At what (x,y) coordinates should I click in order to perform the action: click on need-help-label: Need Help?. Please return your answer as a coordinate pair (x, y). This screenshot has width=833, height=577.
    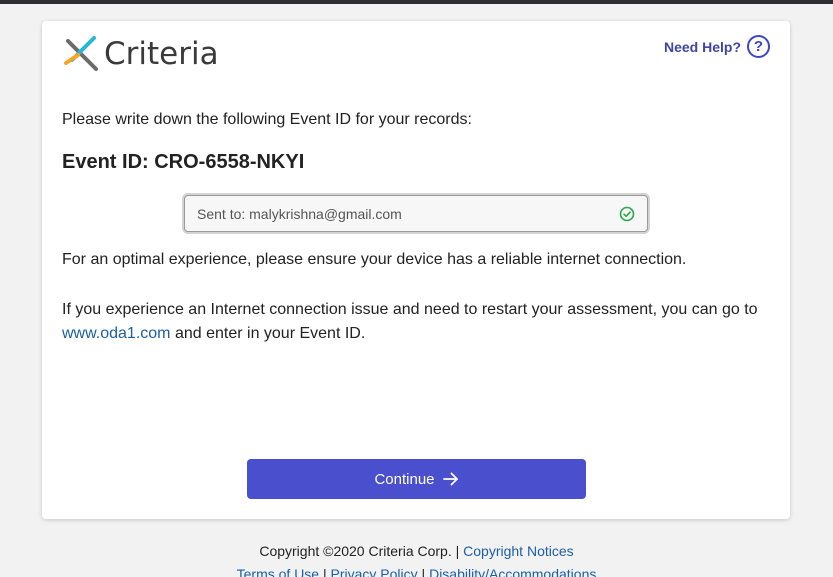
    Looking at the image, I should click on (702, 47).